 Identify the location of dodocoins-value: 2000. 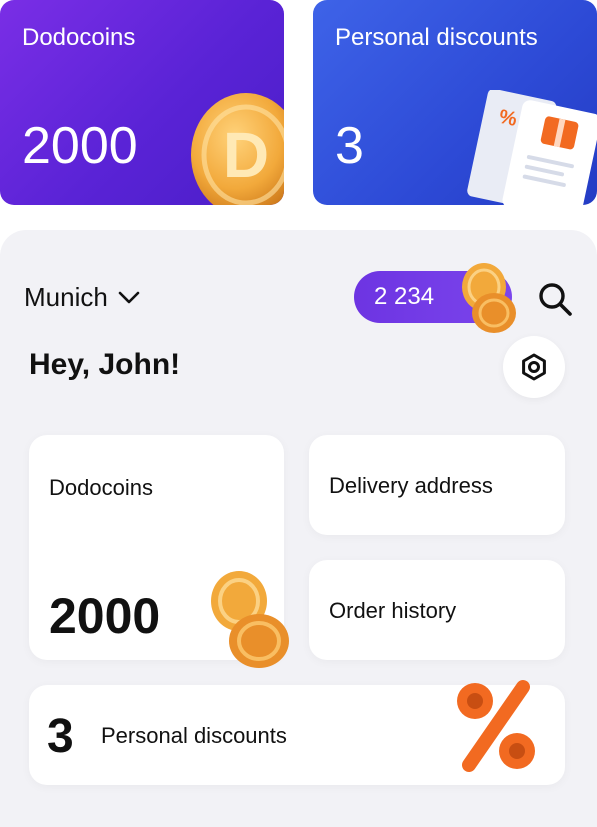
(105, 616).